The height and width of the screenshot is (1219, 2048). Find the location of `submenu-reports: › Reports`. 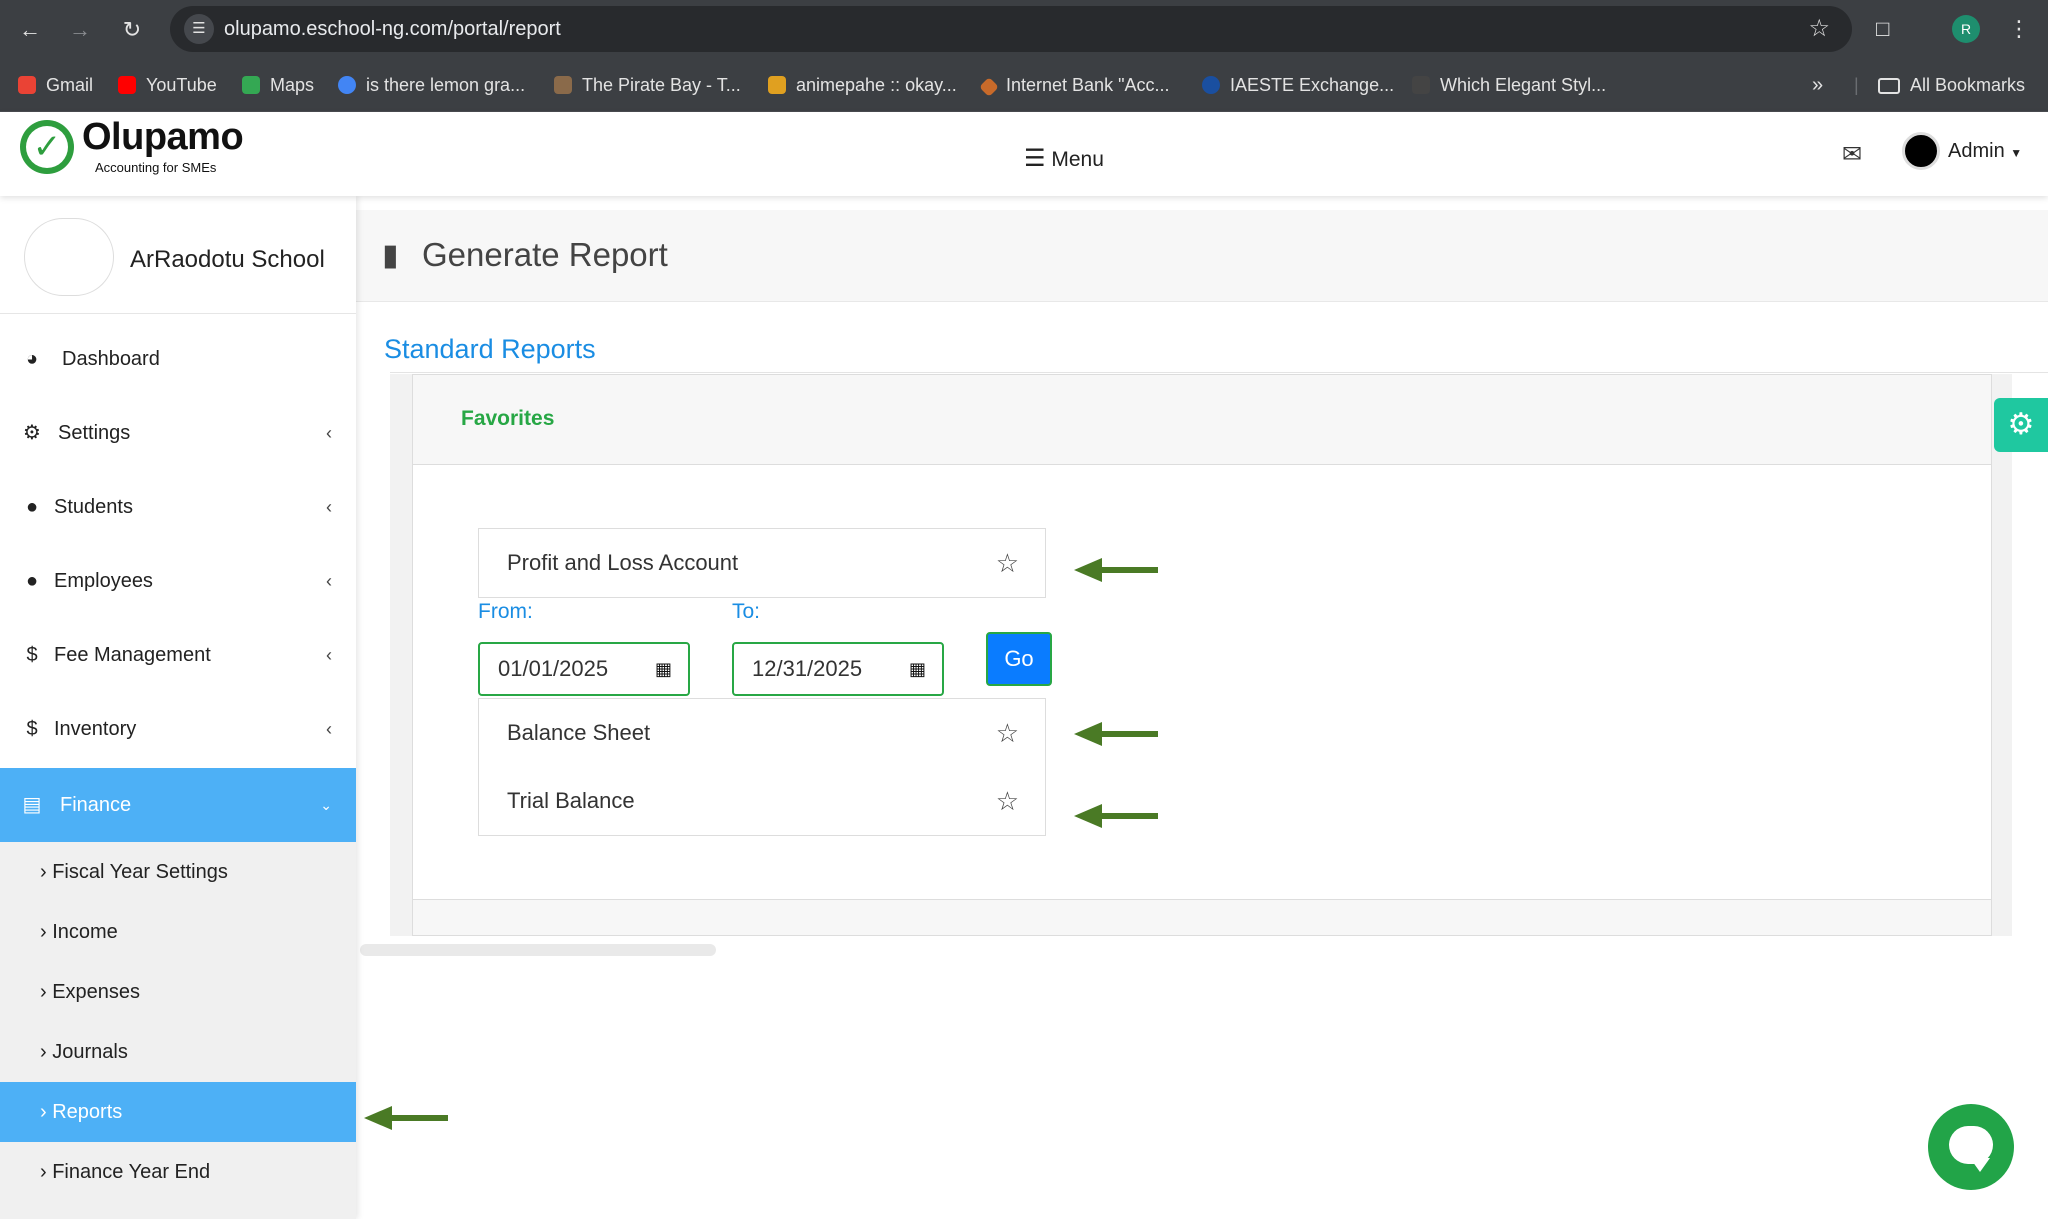

submenu-reports: › Reports is located at coordinates (178, 1112).